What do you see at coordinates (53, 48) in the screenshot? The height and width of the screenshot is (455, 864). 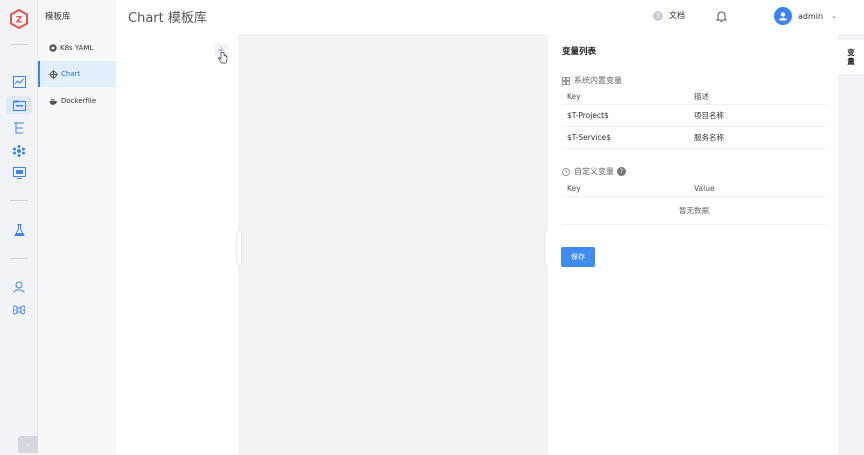 I see `kubernetes-icon` at bounding box center [53, 48].